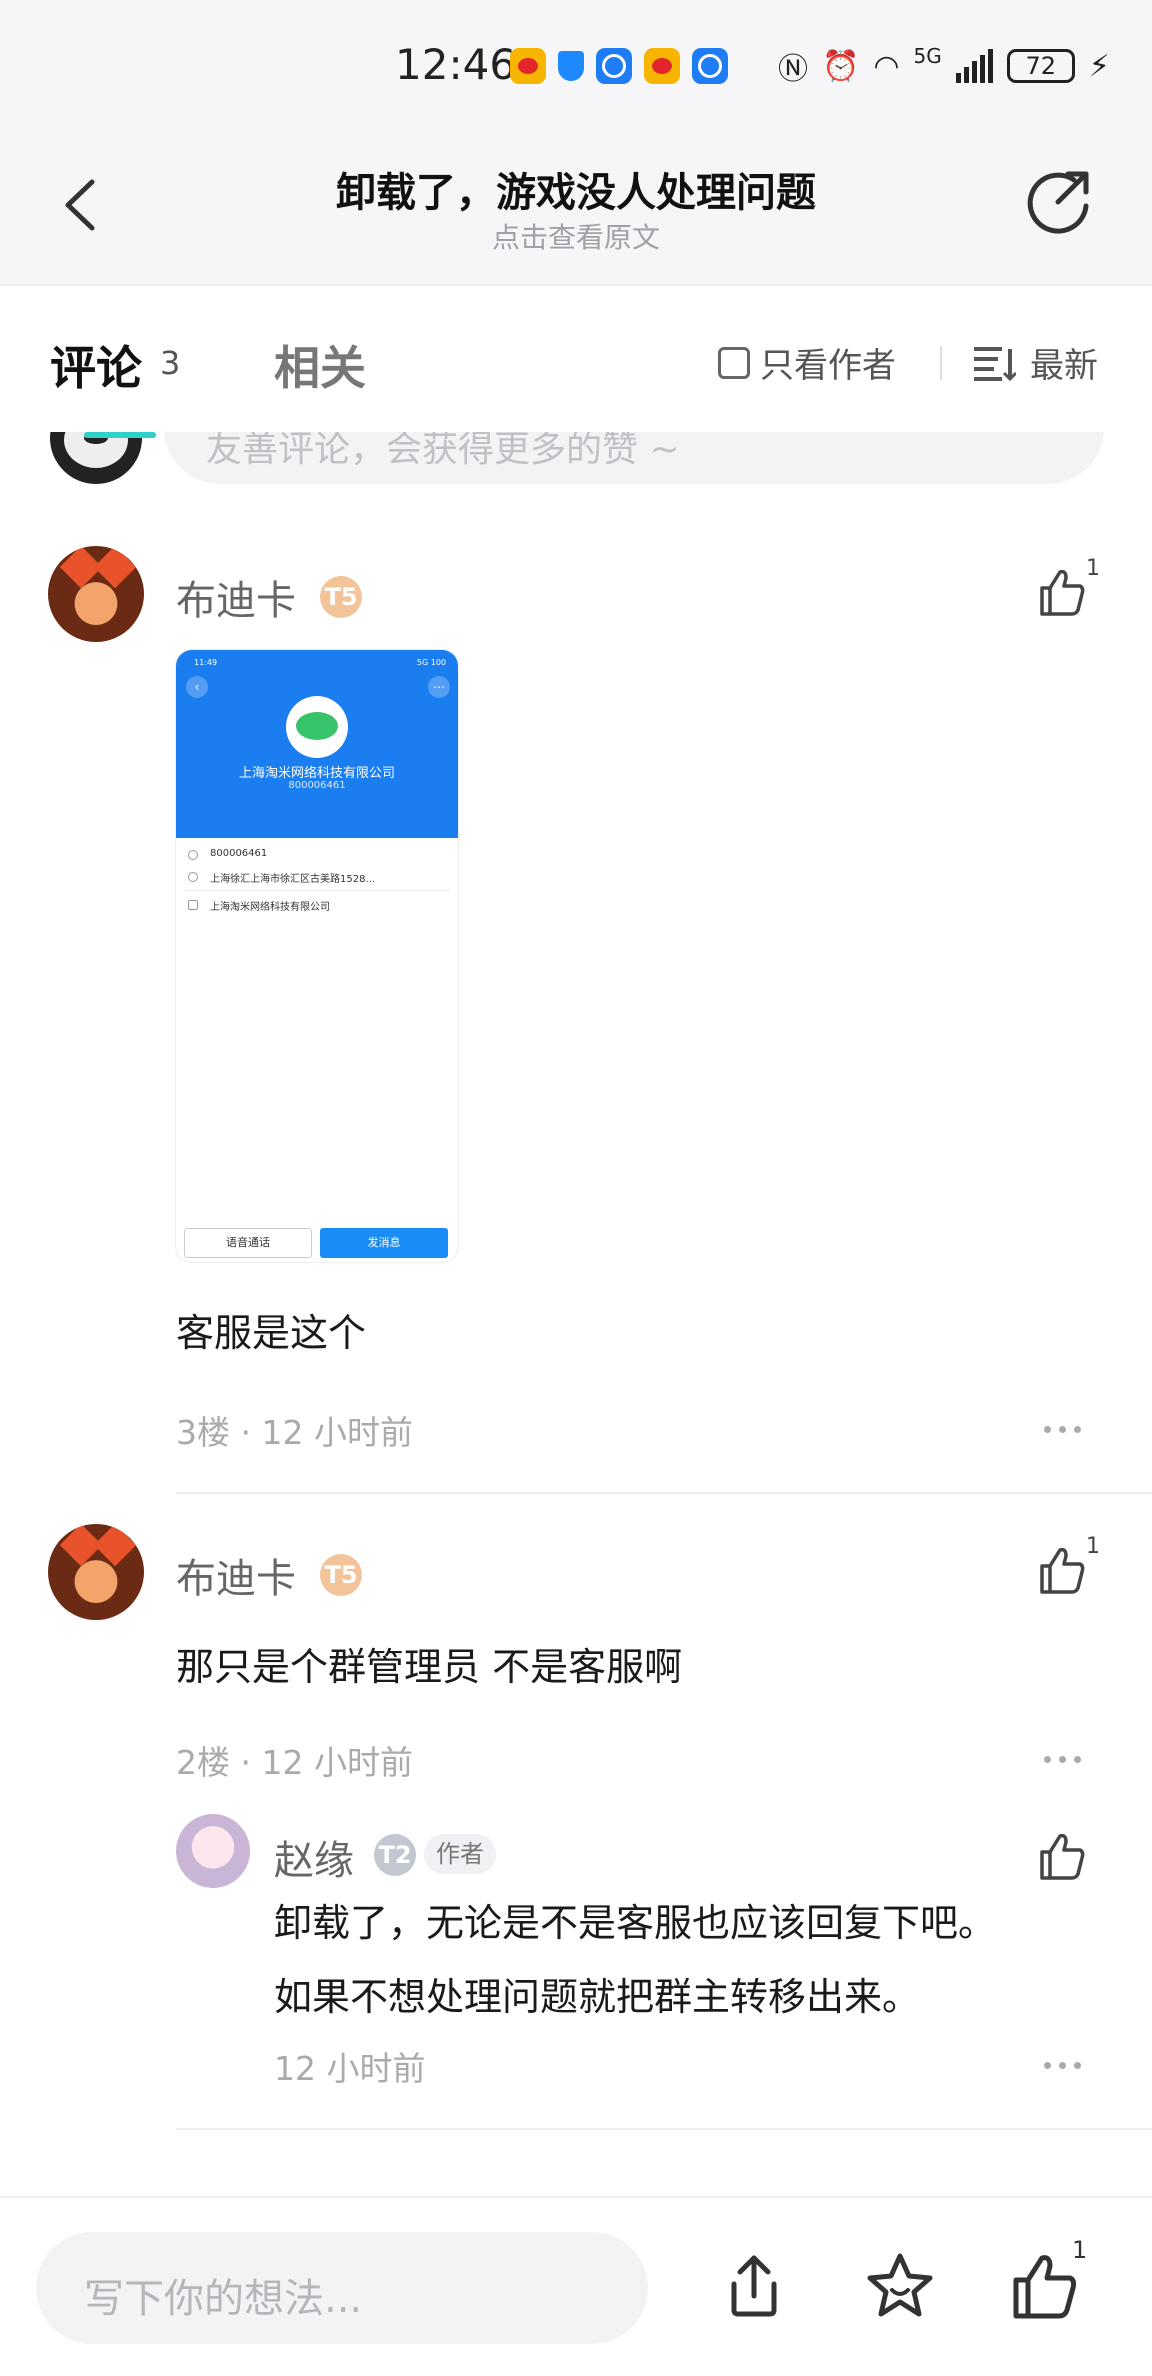 The width and height of the screenshot is (1152, 2376). I want to click on reply-text: 如果不想处理问题就把群主转移出来。, so click(597, 1997).